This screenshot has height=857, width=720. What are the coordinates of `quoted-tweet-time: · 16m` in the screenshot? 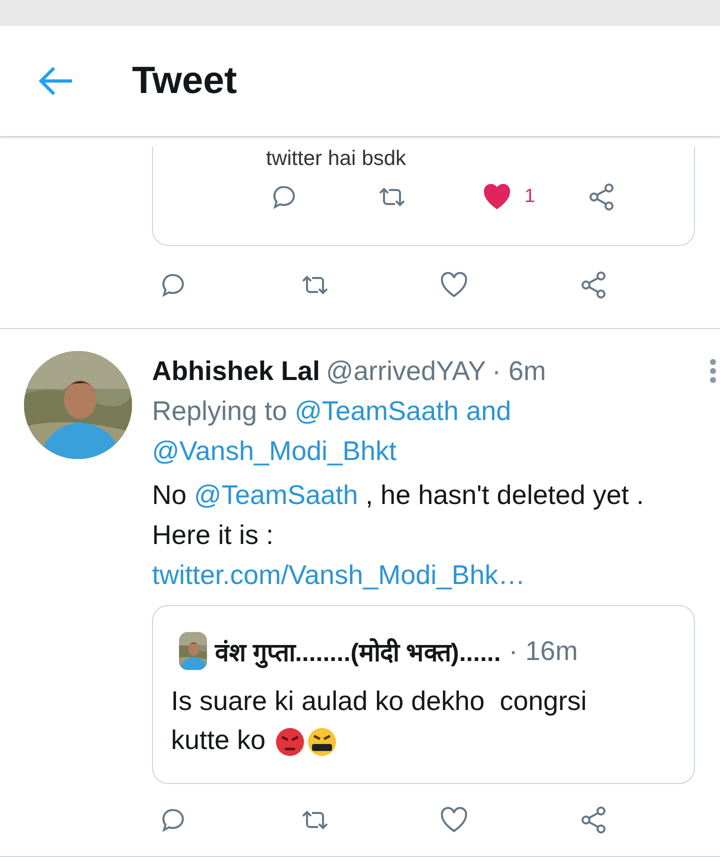 It's located at (543, 651).